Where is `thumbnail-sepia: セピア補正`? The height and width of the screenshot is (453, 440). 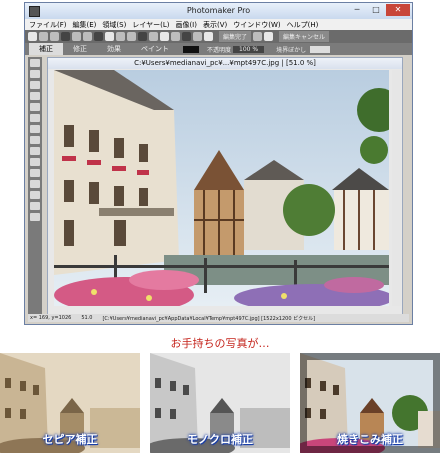
thumbnail-sepia: セピア補正 is located at coordinates (70, 403).